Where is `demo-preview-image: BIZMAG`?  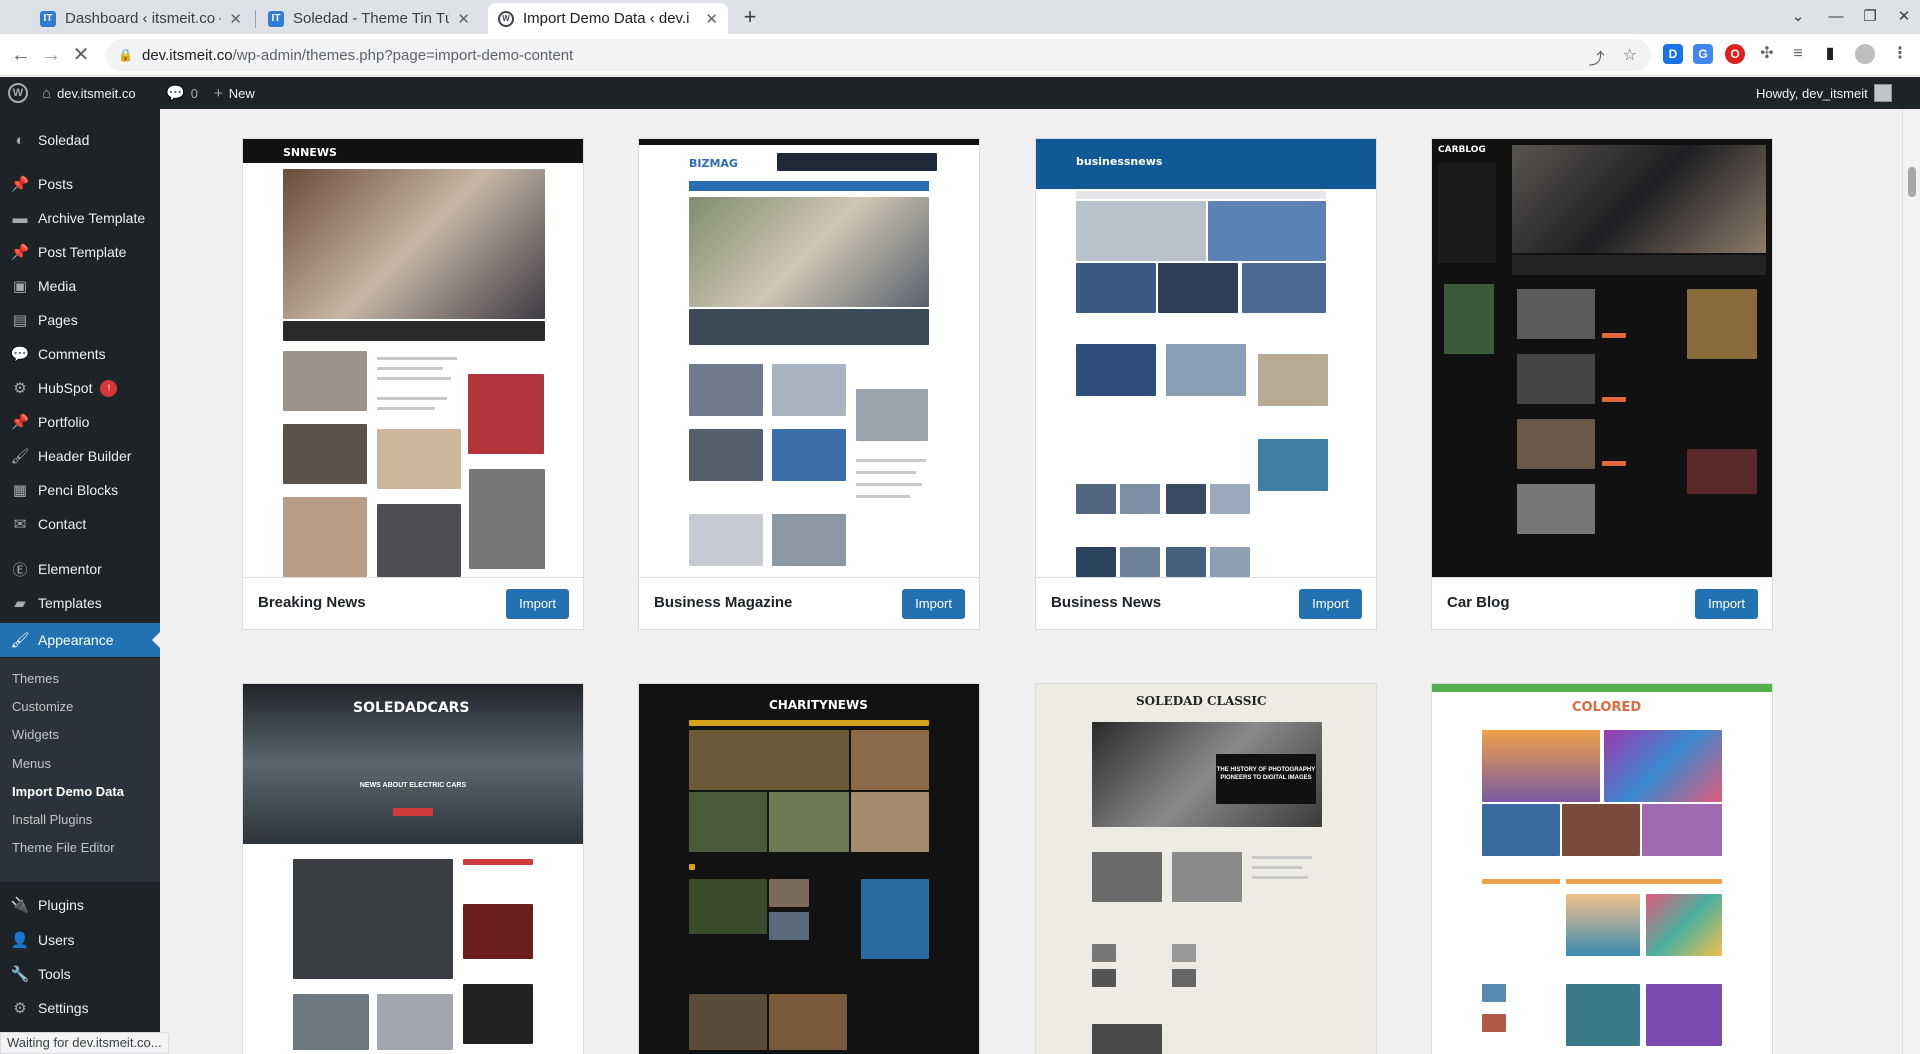
demo-preview-image: BIZMAG is located at coordinates (809, 358).